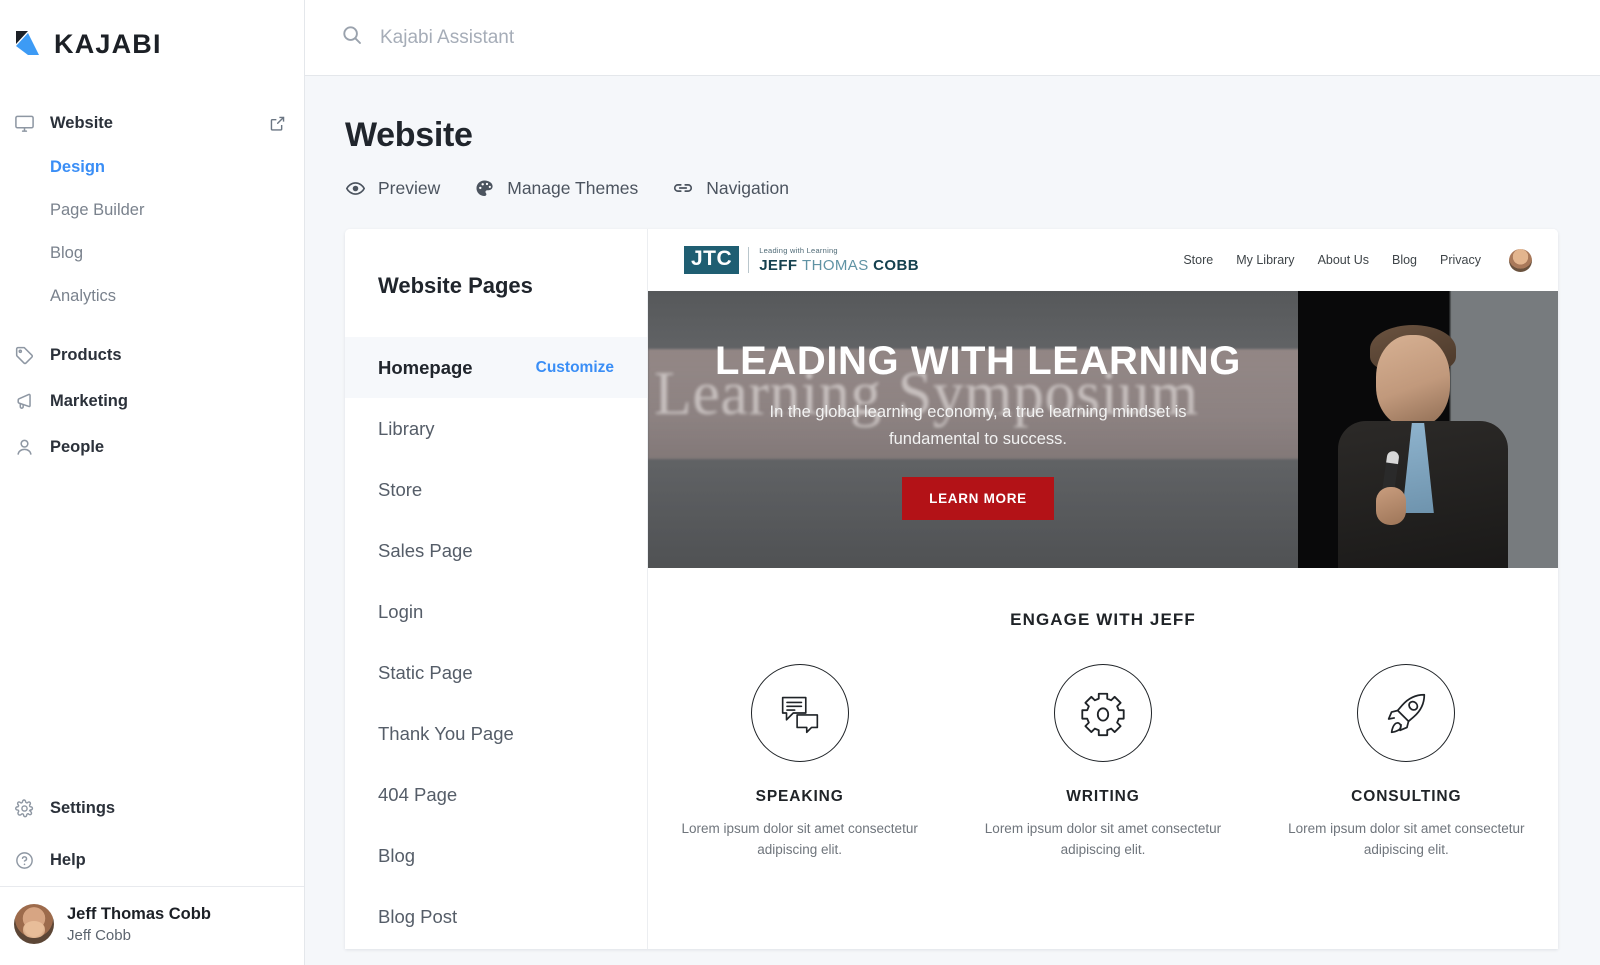  What do you see at coordinates (99, 935) in the screenshot?
I see `user-site-name: Jeff Cobb` at bounding box center [99, 935].